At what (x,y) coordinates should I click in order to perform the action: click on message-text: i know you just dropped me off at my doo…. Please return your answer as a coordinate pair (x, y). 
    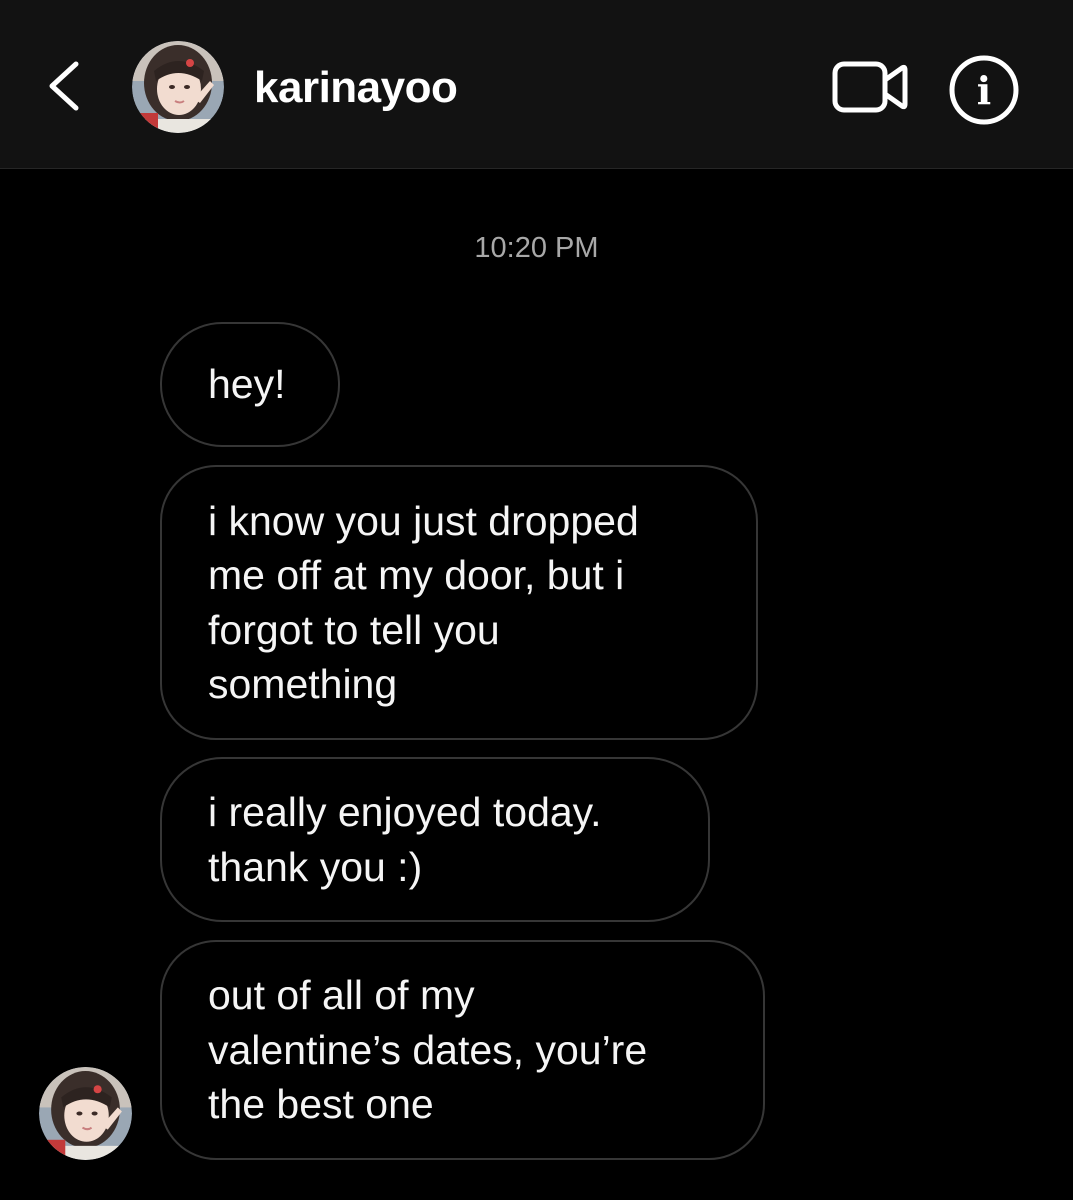
    Looking at the image, I should click on (423, 602).